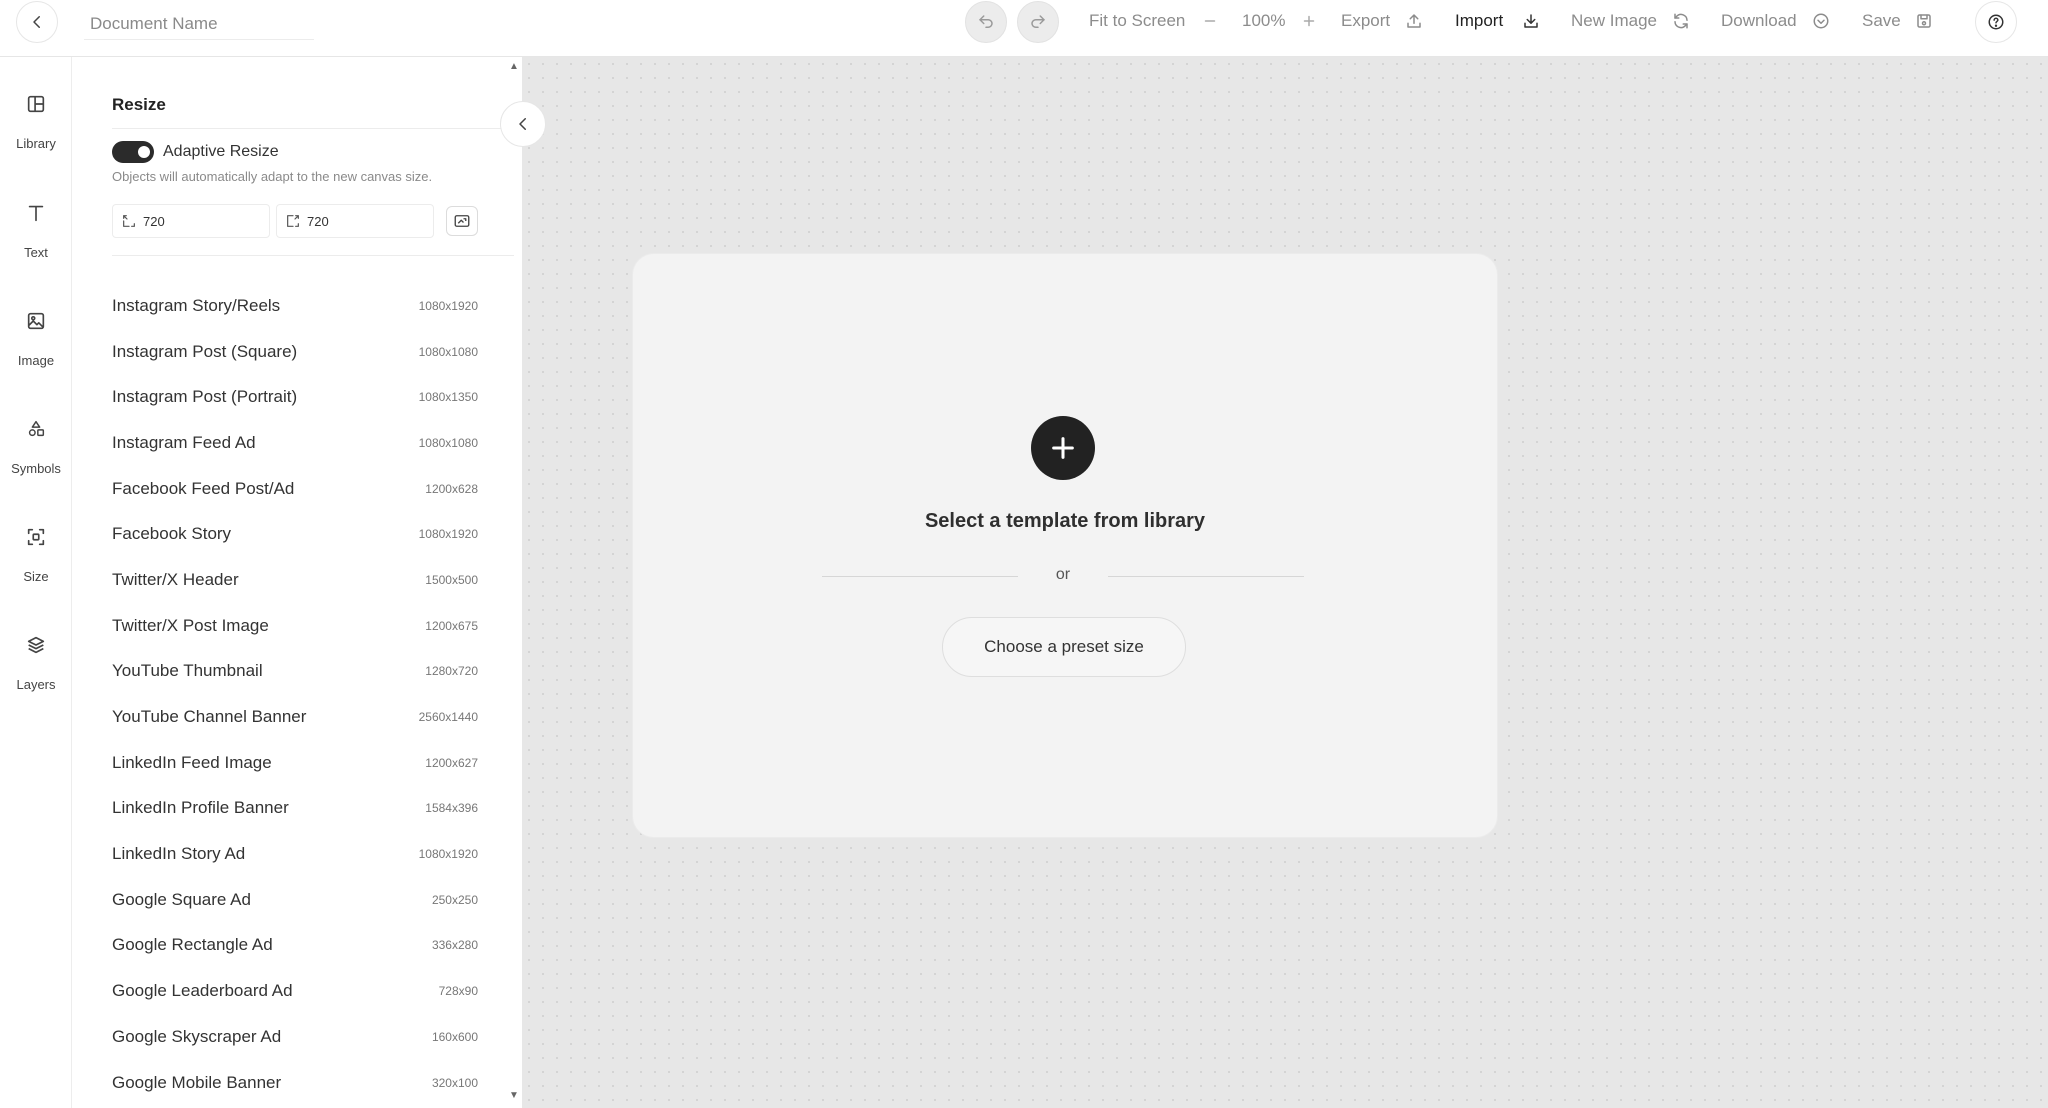  What do you see at coordinates (448, 397) in the screenshot?
I see `preset-size: 1080x1350` at bounding box center [448, 397].